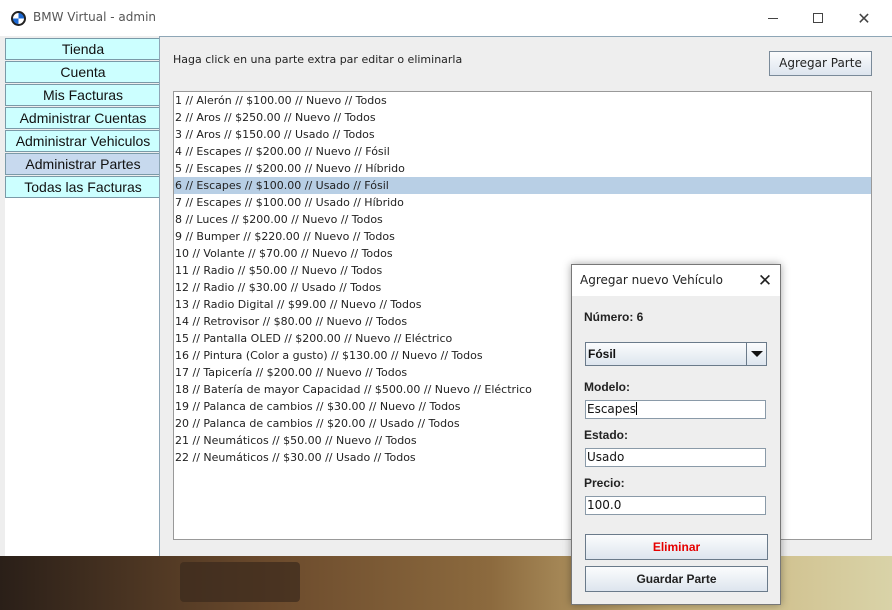  Describe the element at coordinates (607, 387) in the screenshot. I see `modelo-label: Modelo:` at that location.